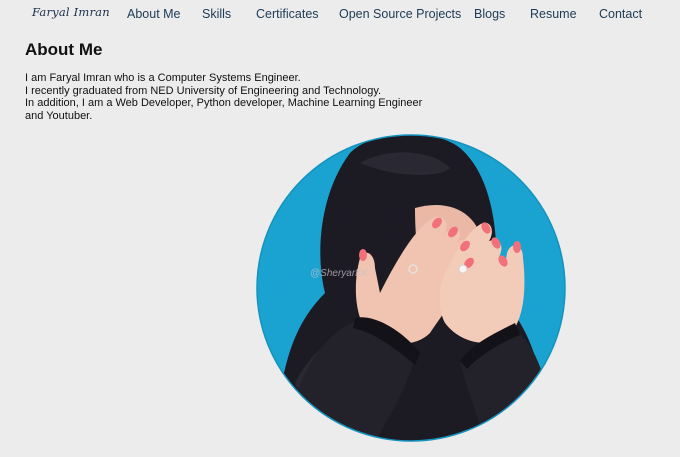 This screenshot has height=457, width=680. I want to click on nav-link-blogs: Blogs, so click(489, 14).